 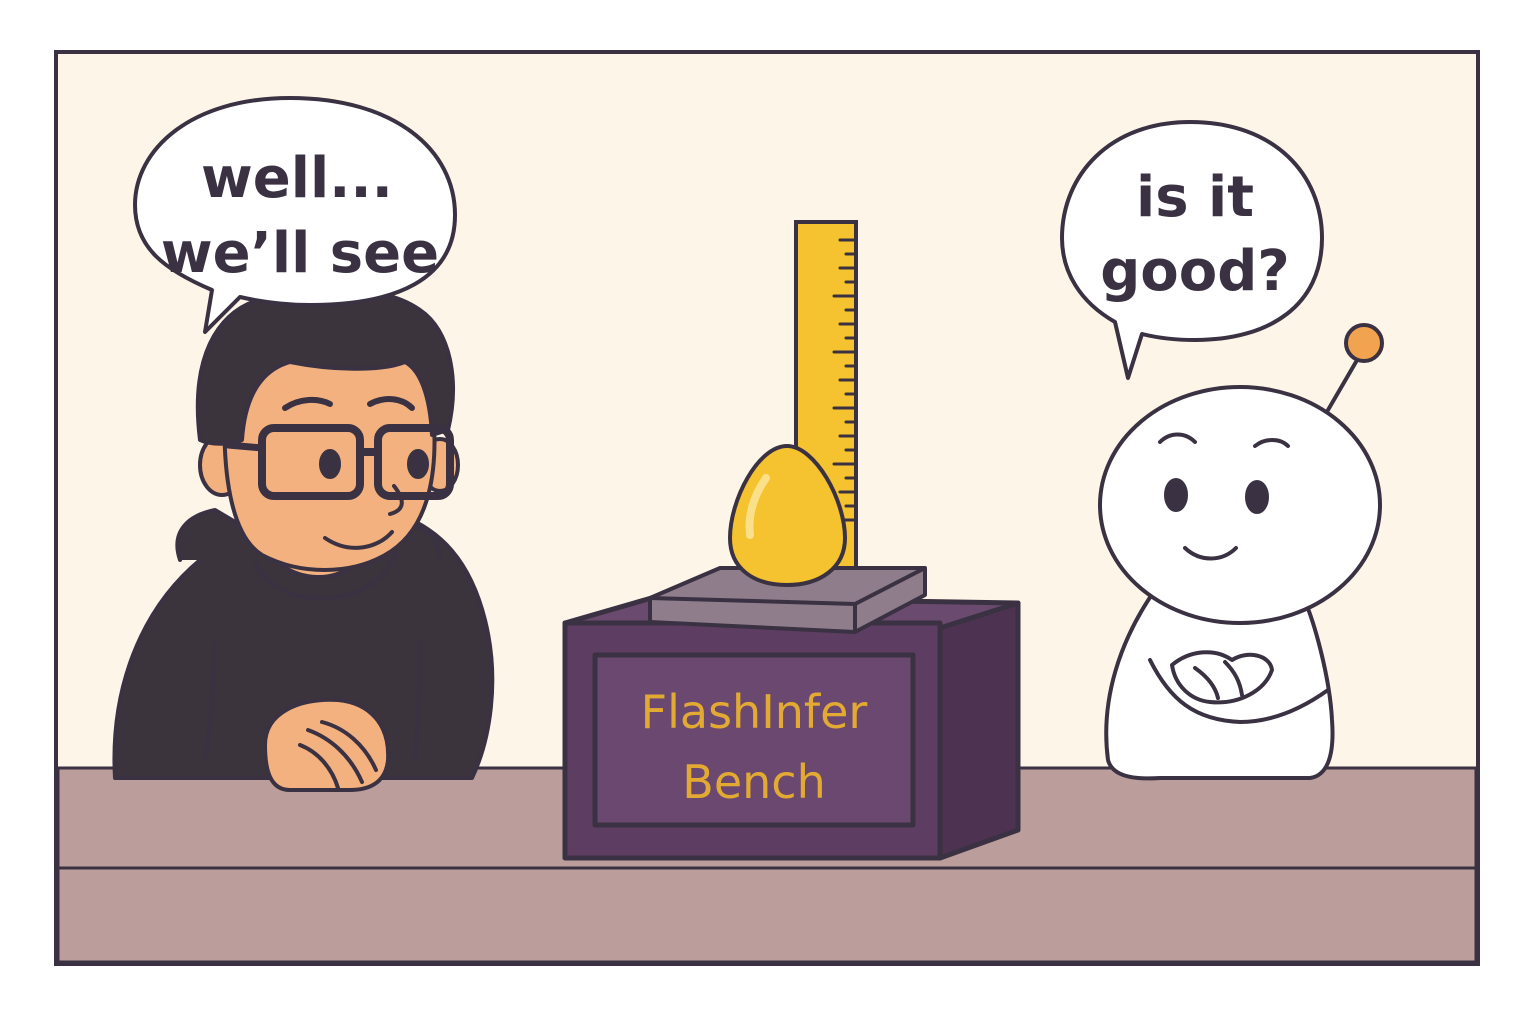 What do you see at coordinates (1240, 505) in the screenshot?
I see `round-character-head` at bounding box center [1240, 505].